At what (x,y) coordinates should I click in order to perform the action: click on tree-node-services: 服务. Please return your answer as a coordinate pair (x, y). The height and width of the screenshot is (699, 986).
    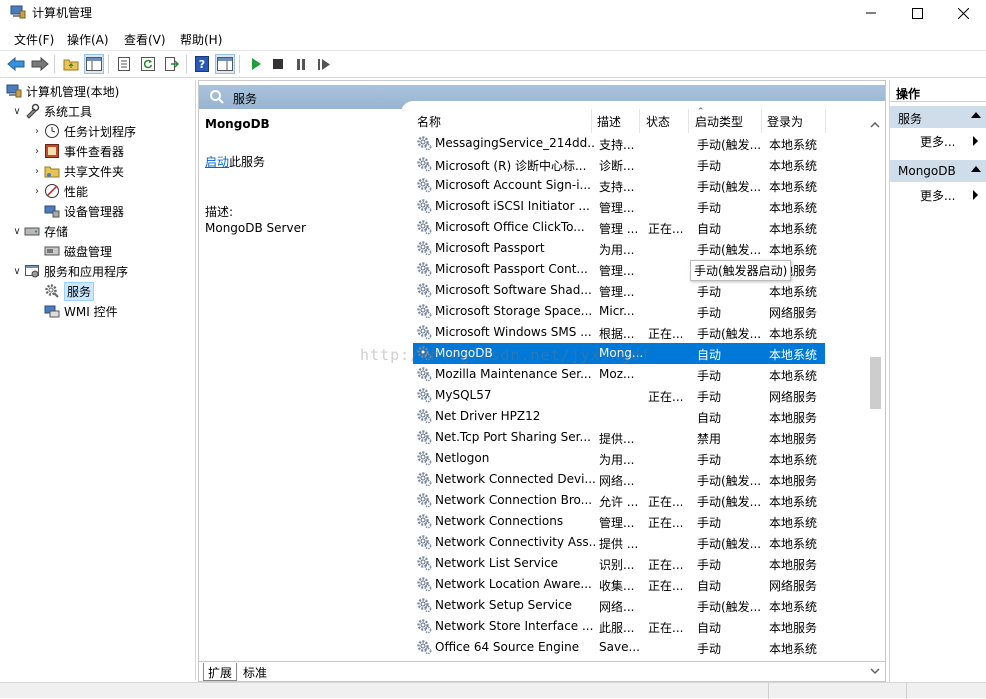
    Looking at the image, I should click on (69, 291).